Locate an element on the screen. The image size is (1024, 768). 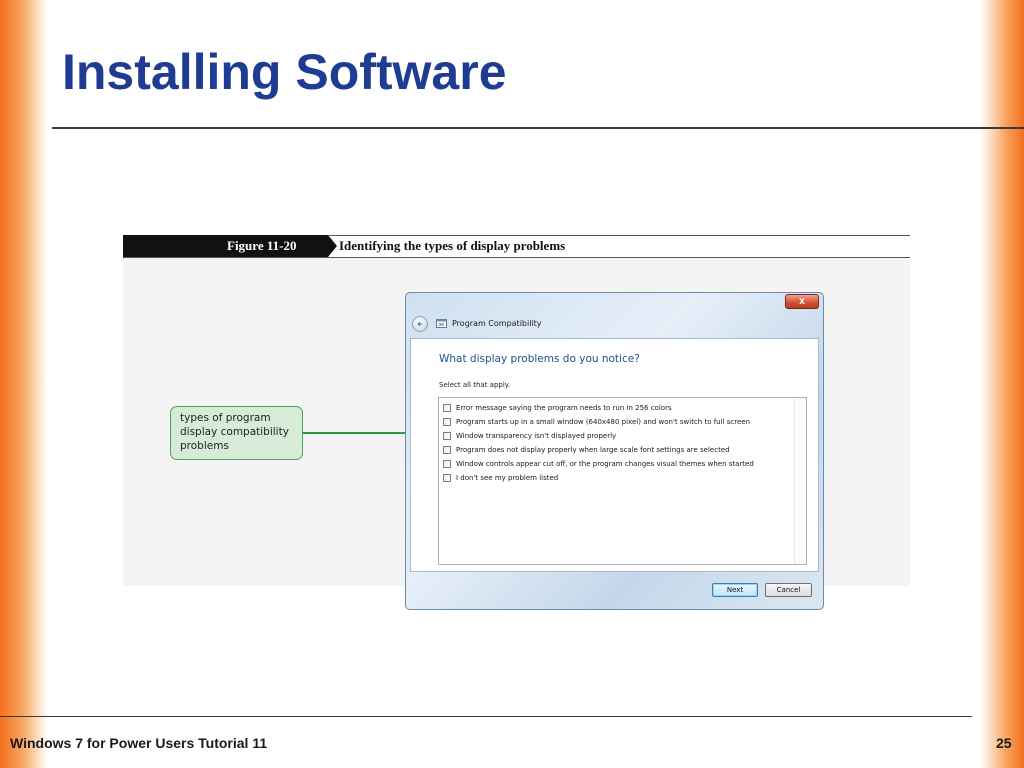
list-scrollbar is located at coordinates (800, 481).